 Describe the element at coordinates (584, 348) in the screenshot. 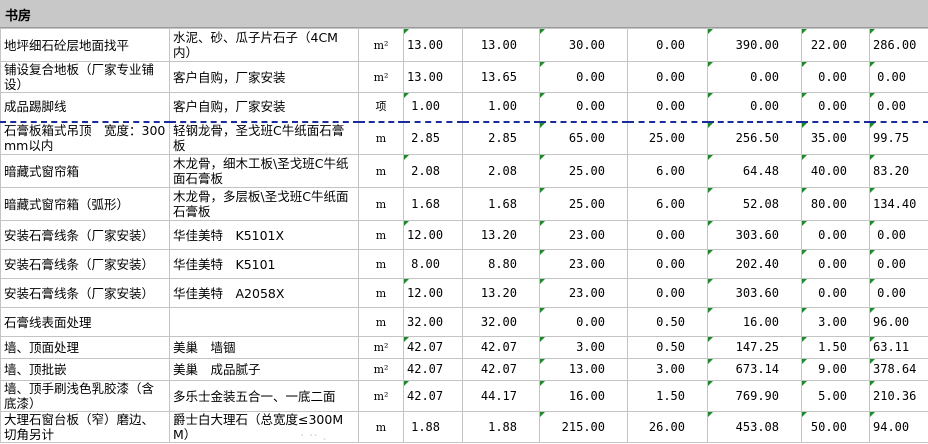

I see `material-price-cell: 3.00` at that location.